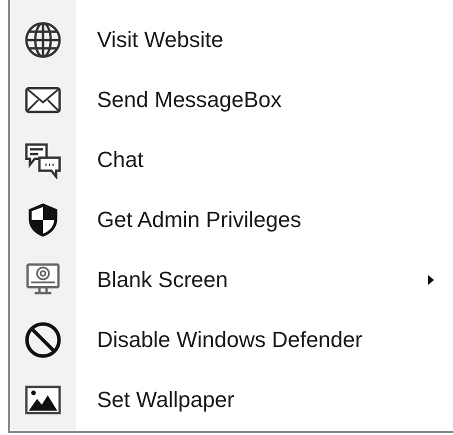 The height and width of the screenshot is (435, 453). Describe the element at coordinates (199, 220) in the screenshot. I see `menu-item-label: Get Admin Privileges` at that location.